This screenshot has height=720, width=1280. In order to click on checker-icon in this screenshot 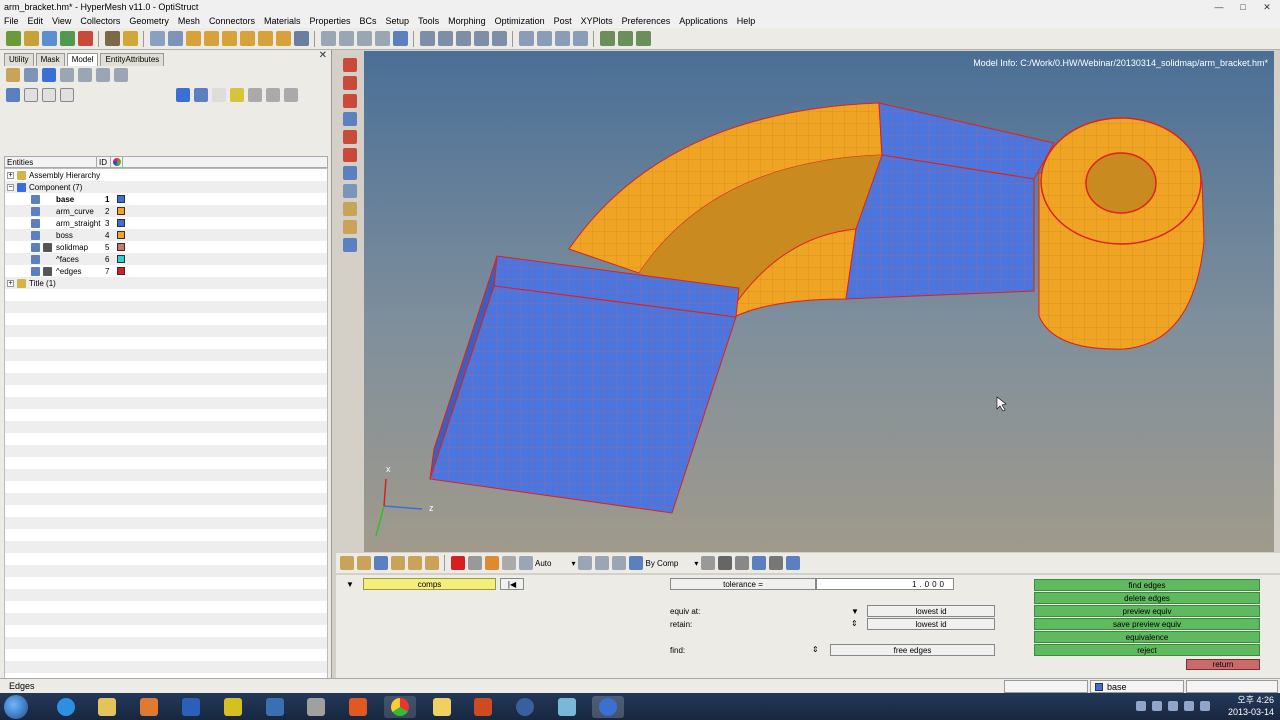, I will do `click(607, 38)`.